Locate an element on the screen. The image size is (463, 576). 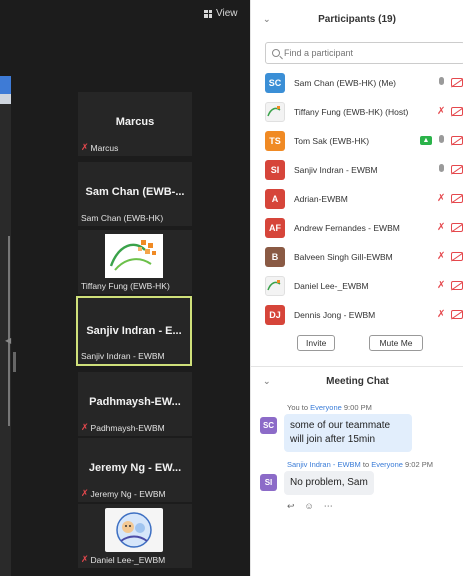
message-meta: Sanjiv Indran - EWBM to Everyone 9:02 PM is located at coordinates (375, 464).